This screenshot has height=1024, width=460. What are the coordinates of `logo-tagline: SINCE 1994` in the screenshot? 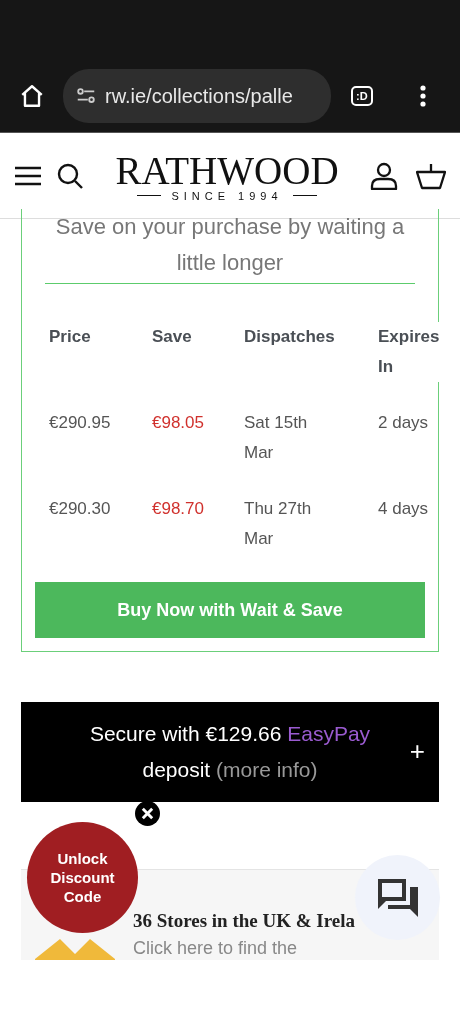 It's located at (227, 195).